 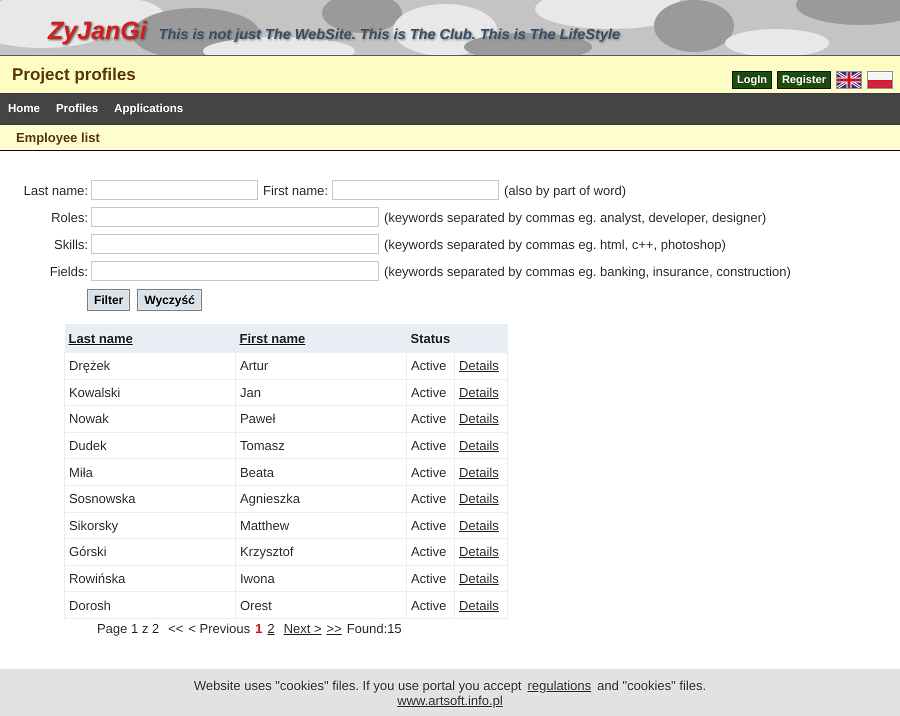 What do you see at coordinates (100, 338) in the screenshot?
I see `column-header: Last name` at bounding box center [100, 338].